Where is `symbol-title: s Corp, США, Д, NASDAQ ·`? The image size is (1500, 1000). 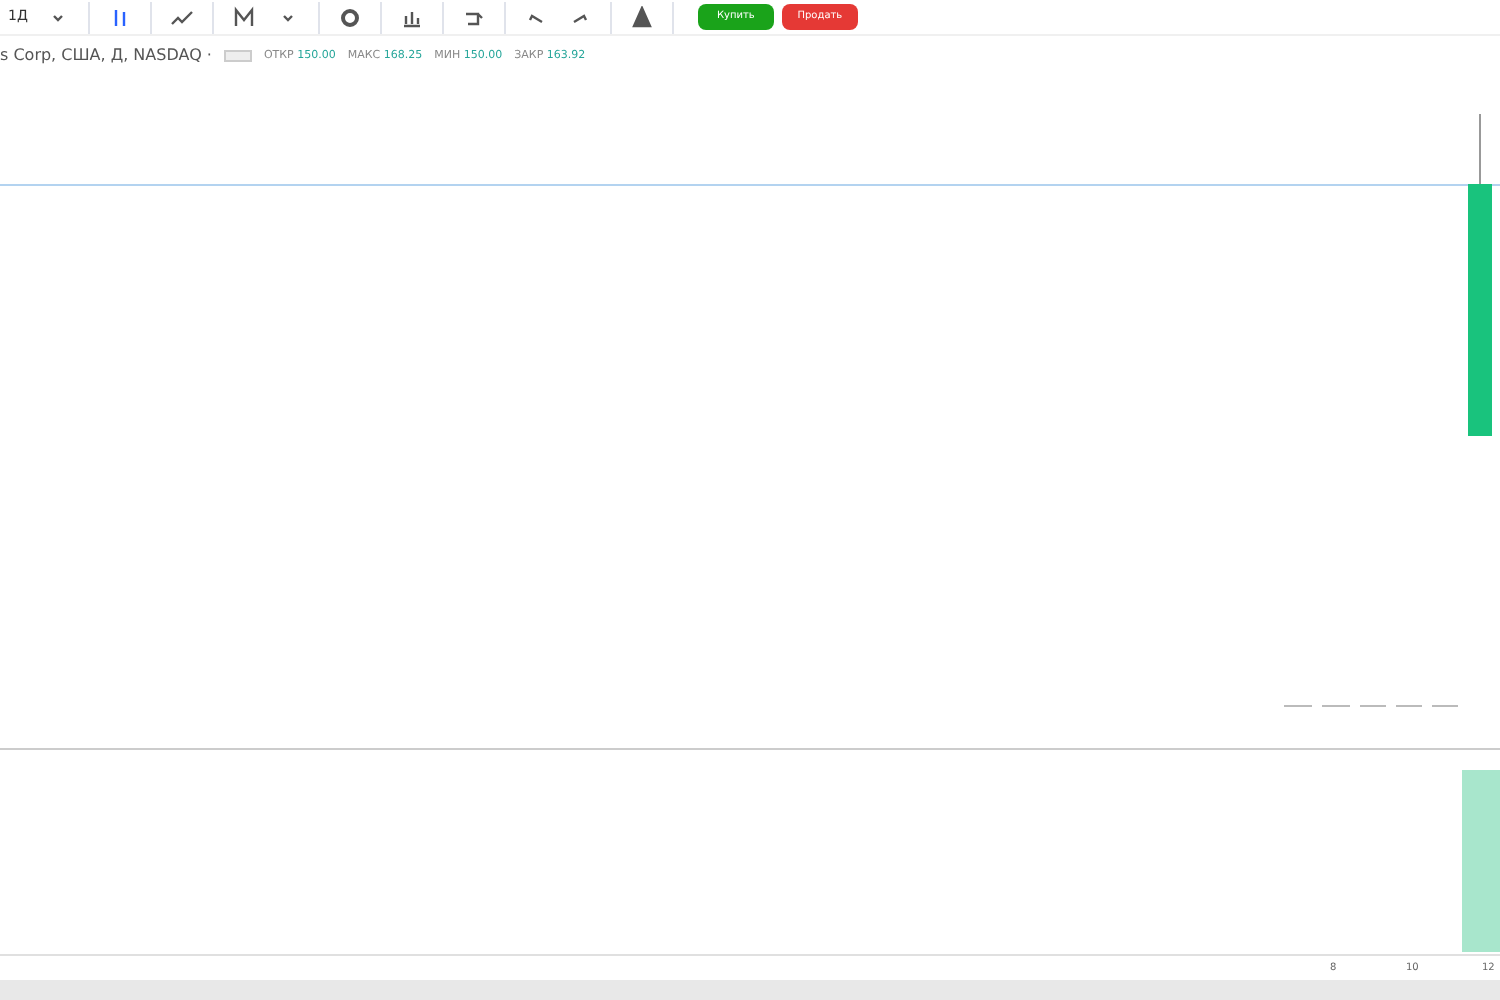
symbol-title: s Corp, США, Д, NASDAQ · is located at coordinates (106, 56).